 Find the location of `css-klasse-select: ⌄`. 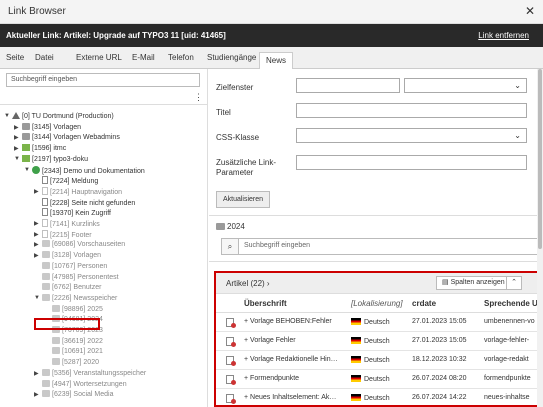

css-klasse-select: ⌄ is located at coordinates (411, 135).